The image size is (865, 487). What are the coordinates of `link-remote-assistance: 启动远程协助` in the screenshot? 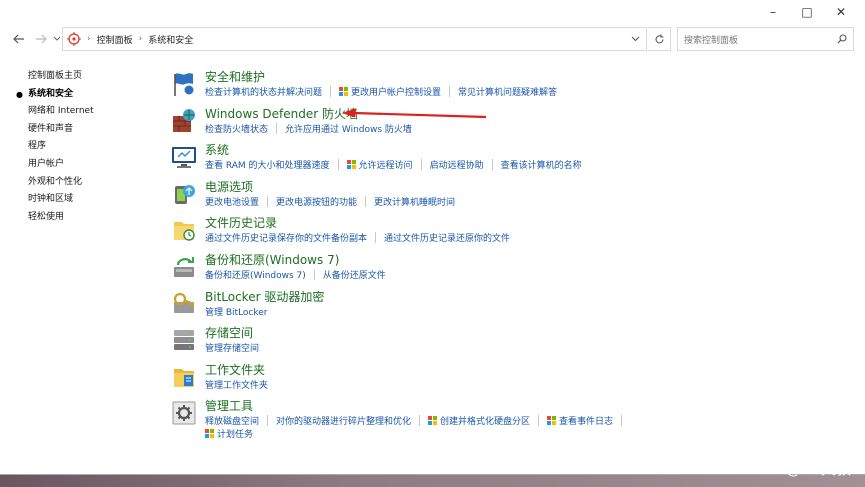 It's located at (457, 164).